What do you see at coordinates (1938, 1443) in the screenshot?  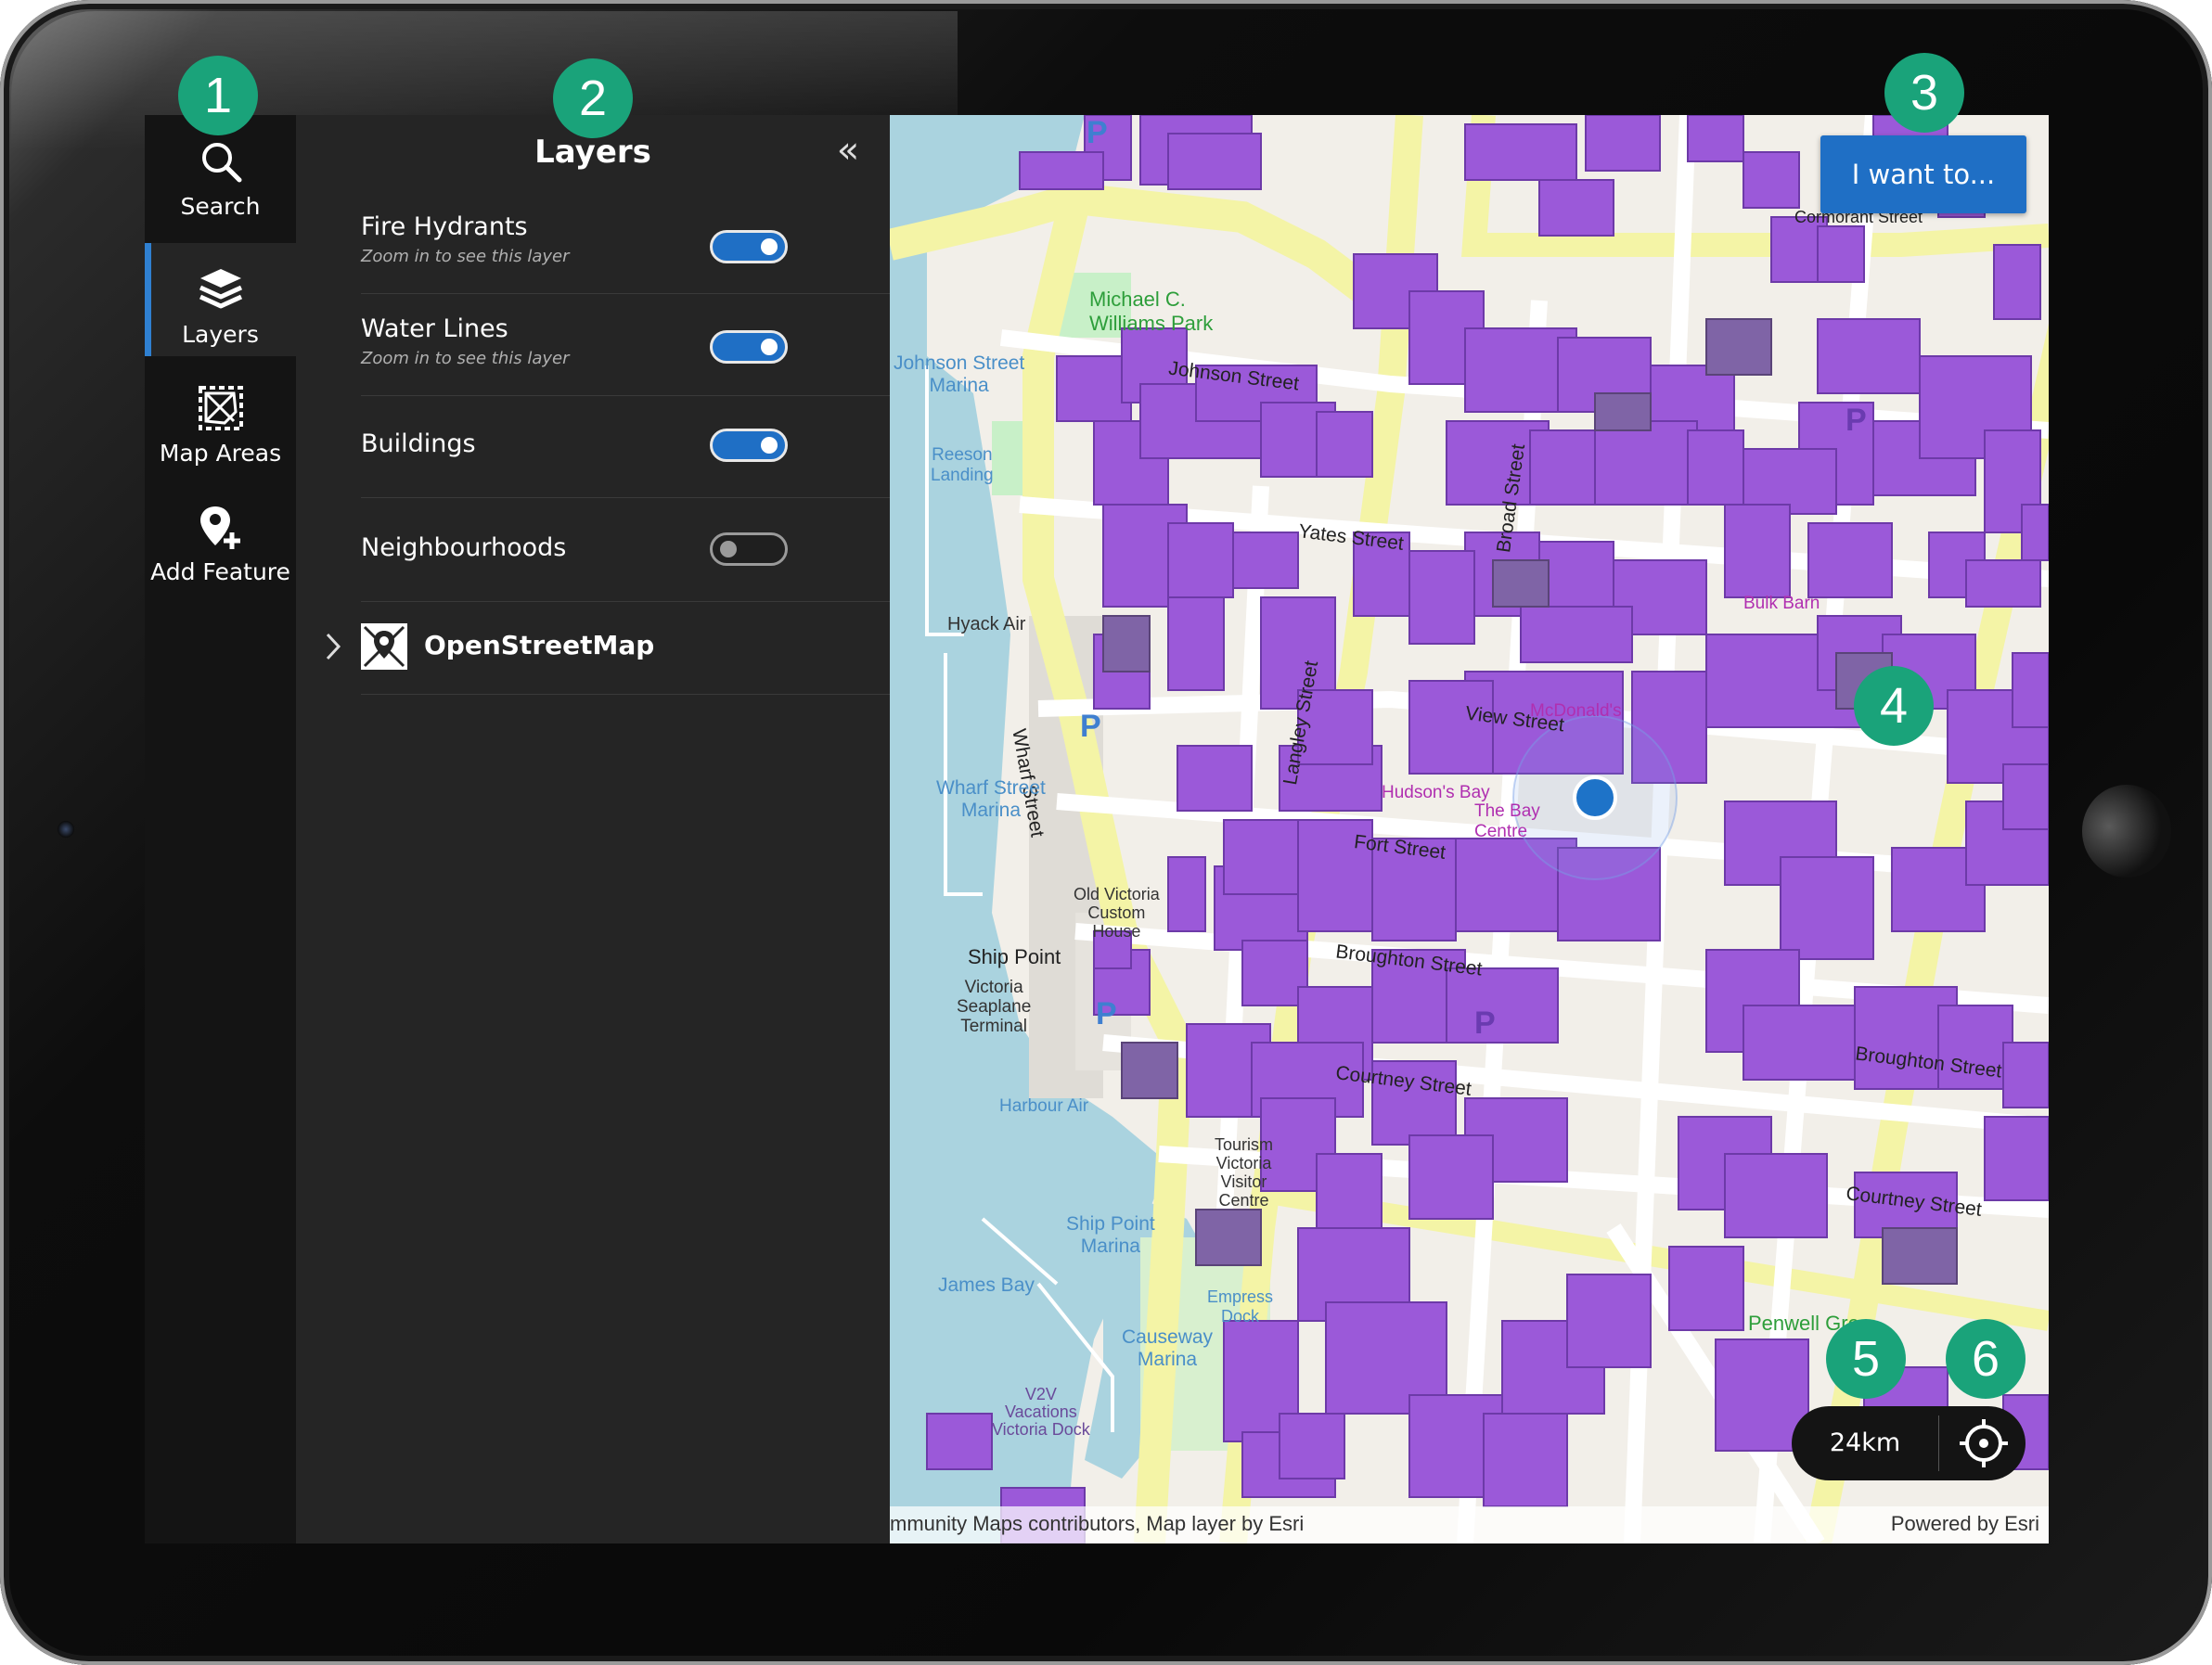 I see `control-divider` at bounding box center [1938, 1443].